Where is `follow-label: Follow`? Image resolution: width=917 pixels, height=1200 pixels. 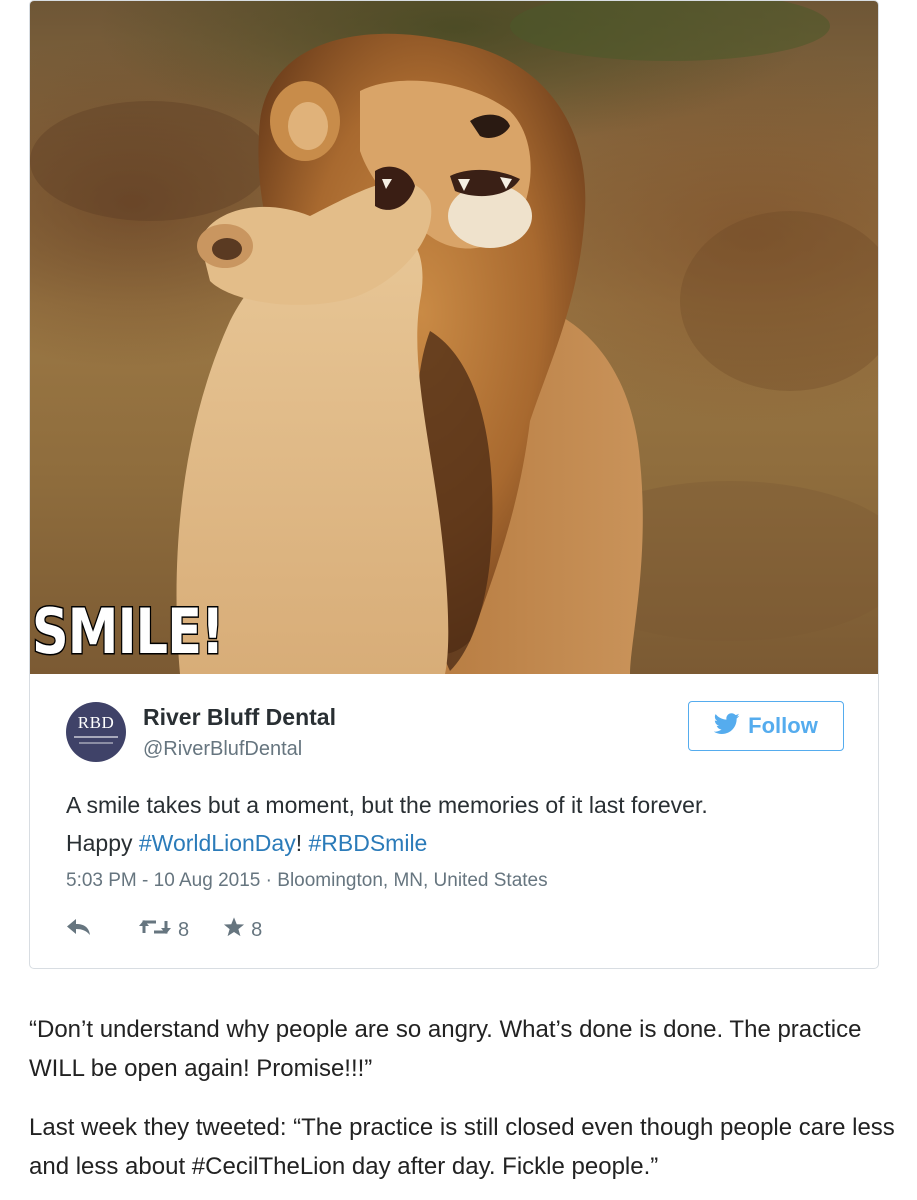
follow-label: Follow is located at coordinates (783, 725).